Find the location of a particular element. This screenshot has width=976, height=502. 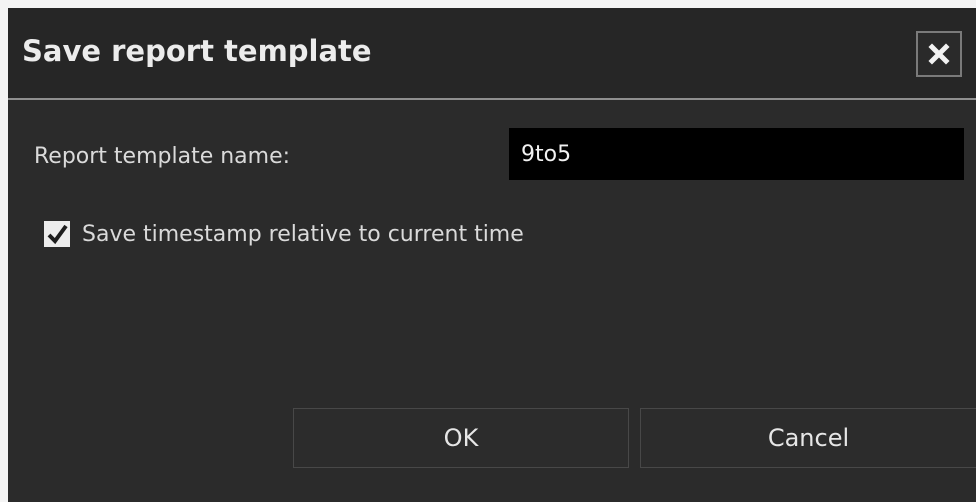

template-name-input is located at coordinates (736, 154).